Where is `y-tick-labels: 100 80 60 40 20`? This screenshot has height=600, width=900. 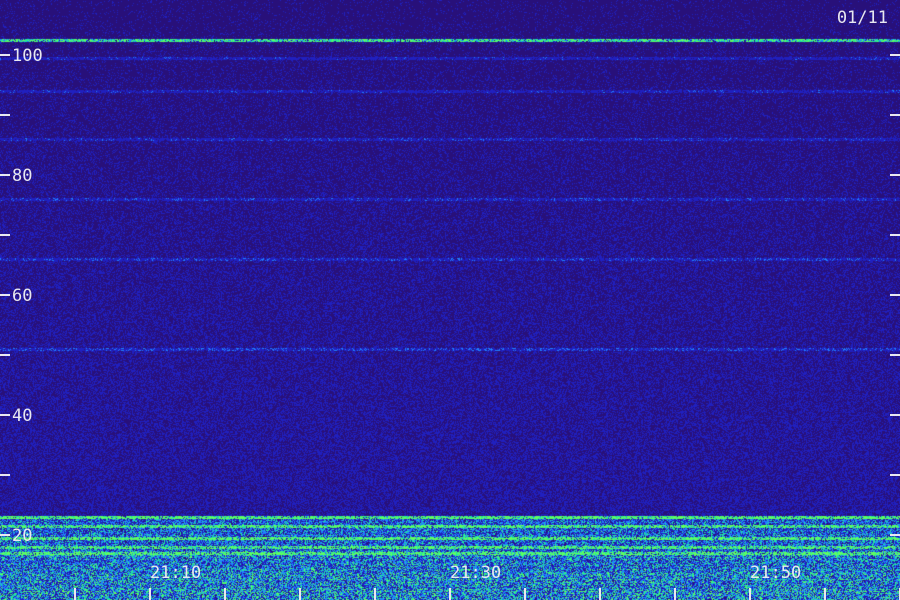
y-tick-labels: 100 80 60 40 20 is located at coordinates (27, 296).